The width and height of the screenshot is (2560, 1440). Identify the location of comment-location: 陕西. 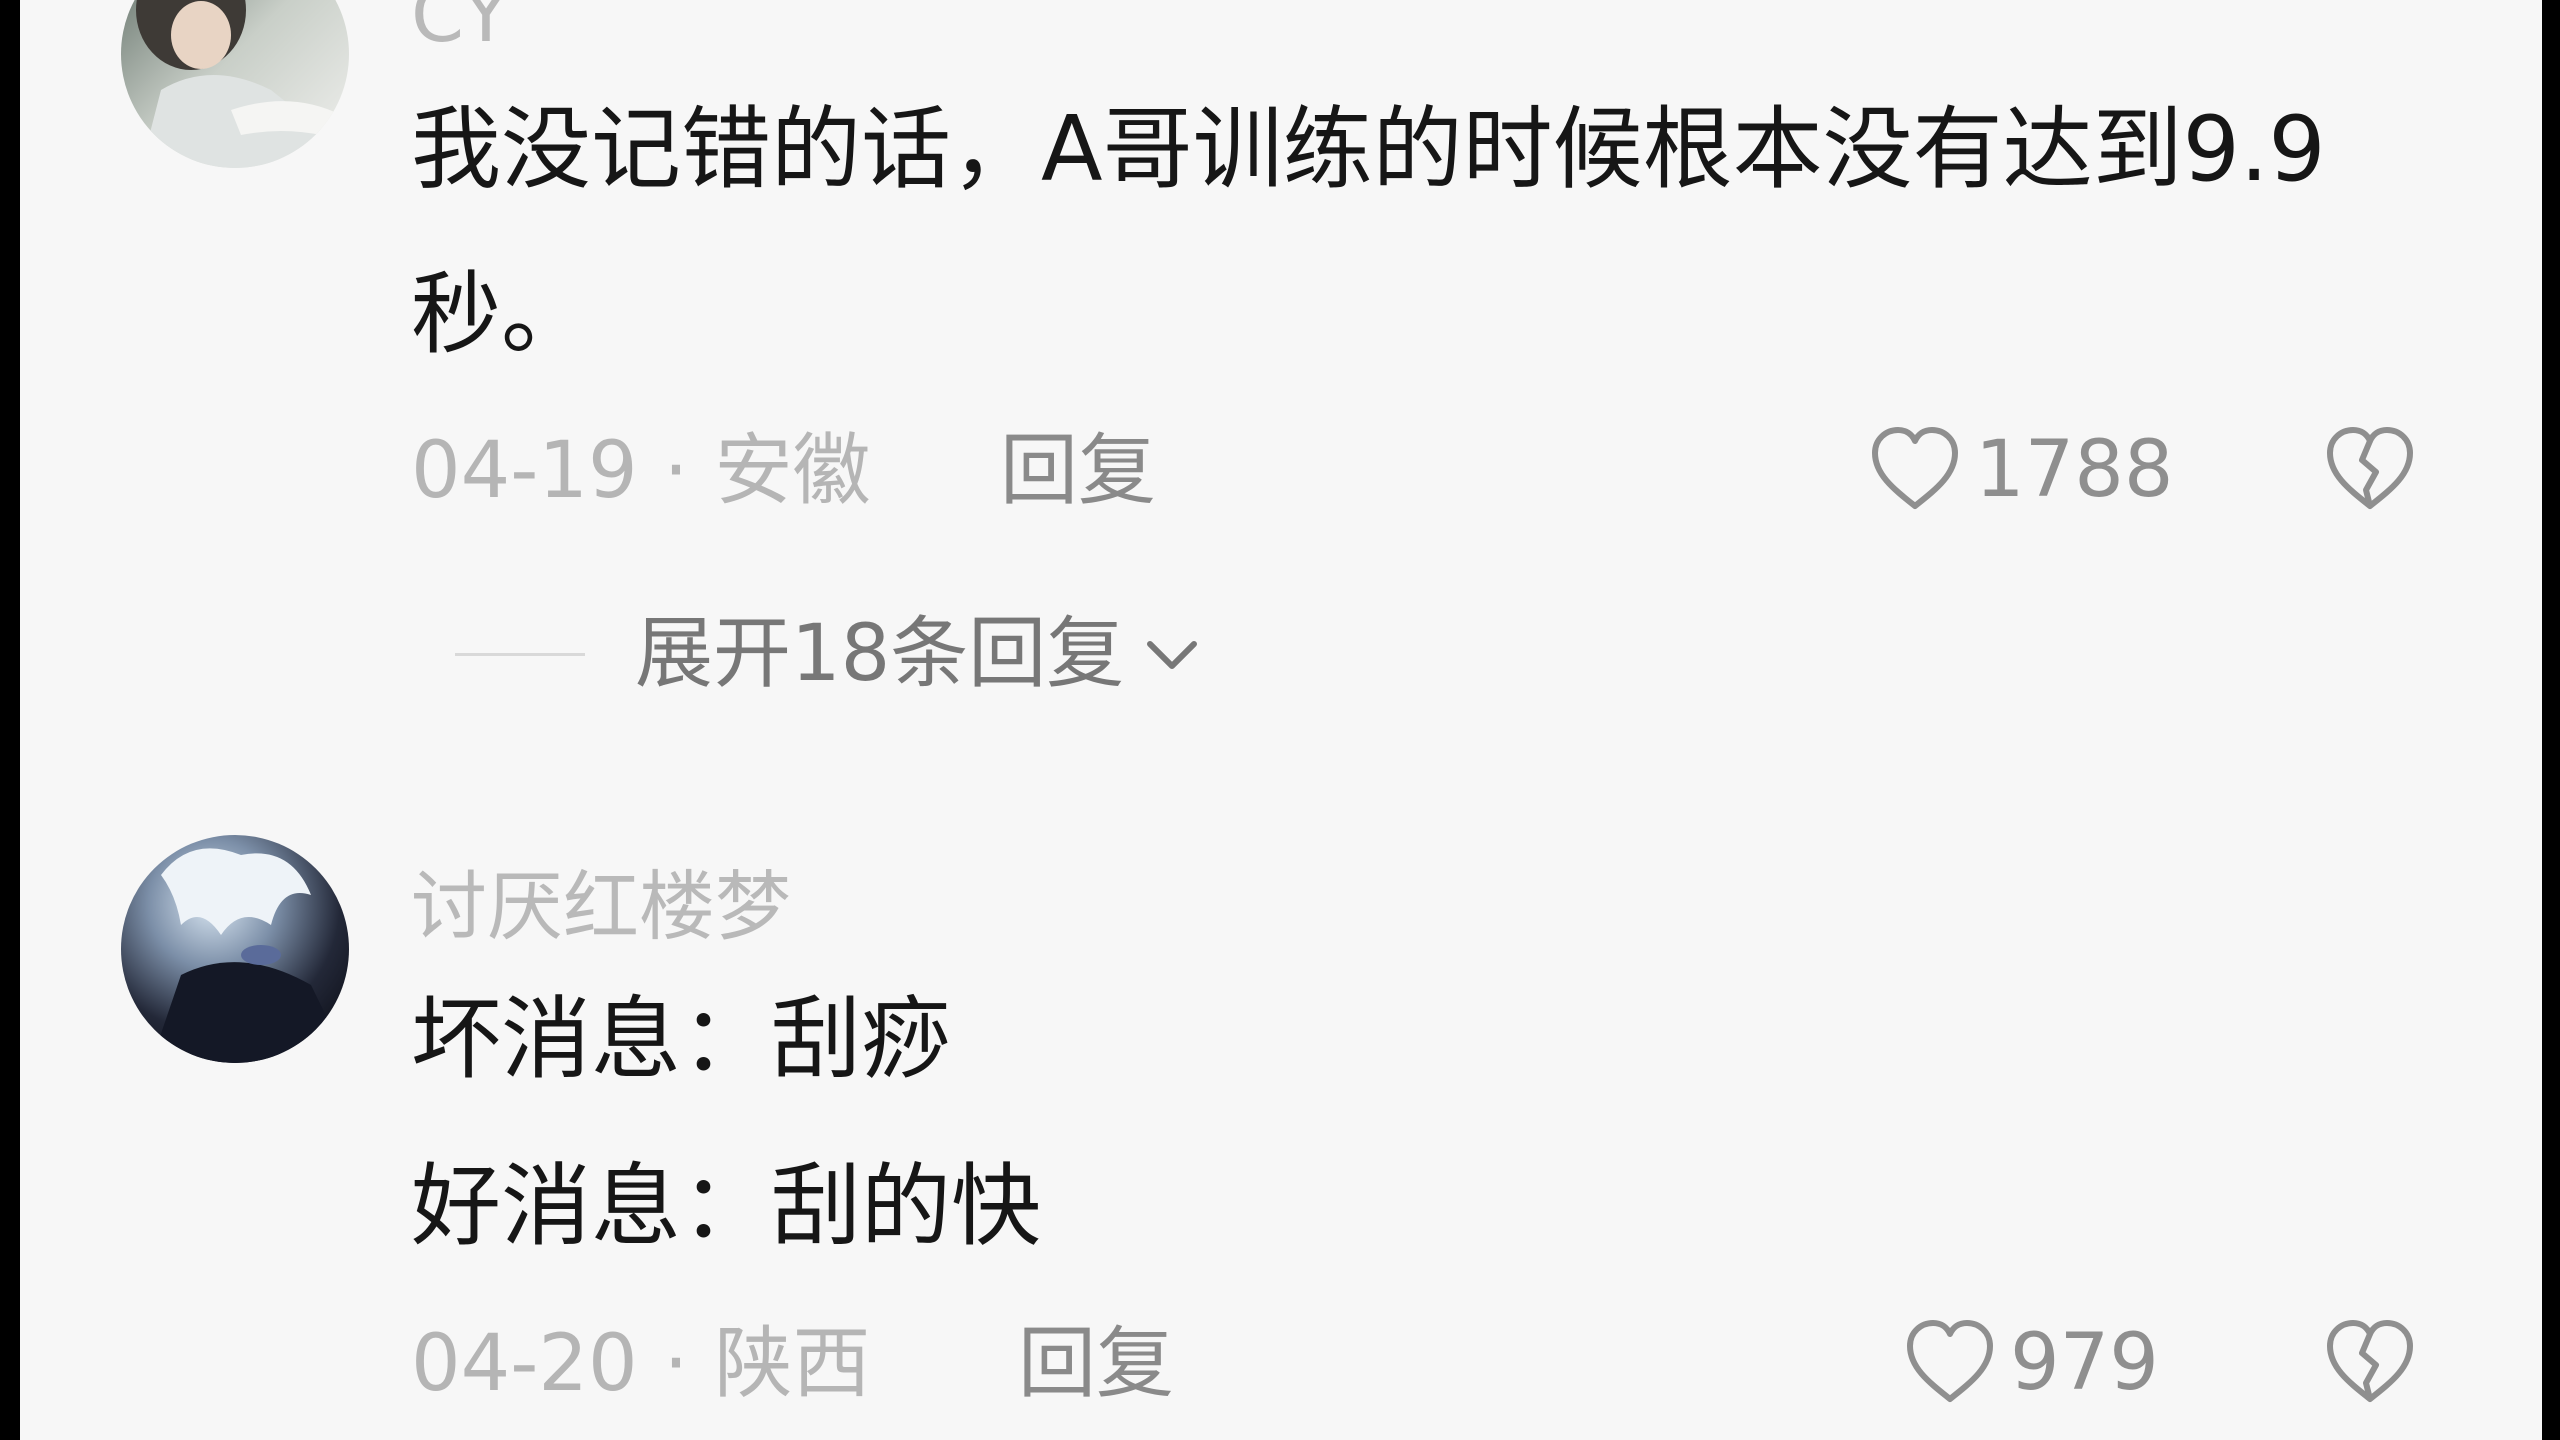
(792, 1364).